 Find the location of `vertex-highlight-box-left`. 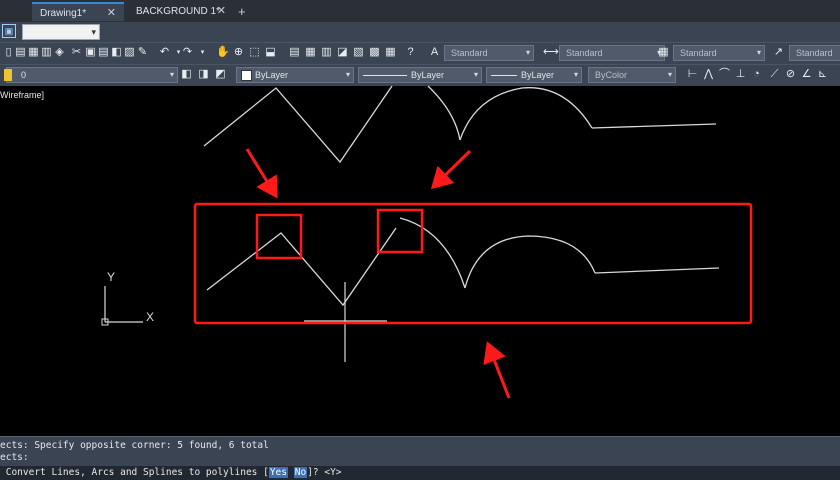

vertex-highlight-box-left is located at coordinates (279, 236).